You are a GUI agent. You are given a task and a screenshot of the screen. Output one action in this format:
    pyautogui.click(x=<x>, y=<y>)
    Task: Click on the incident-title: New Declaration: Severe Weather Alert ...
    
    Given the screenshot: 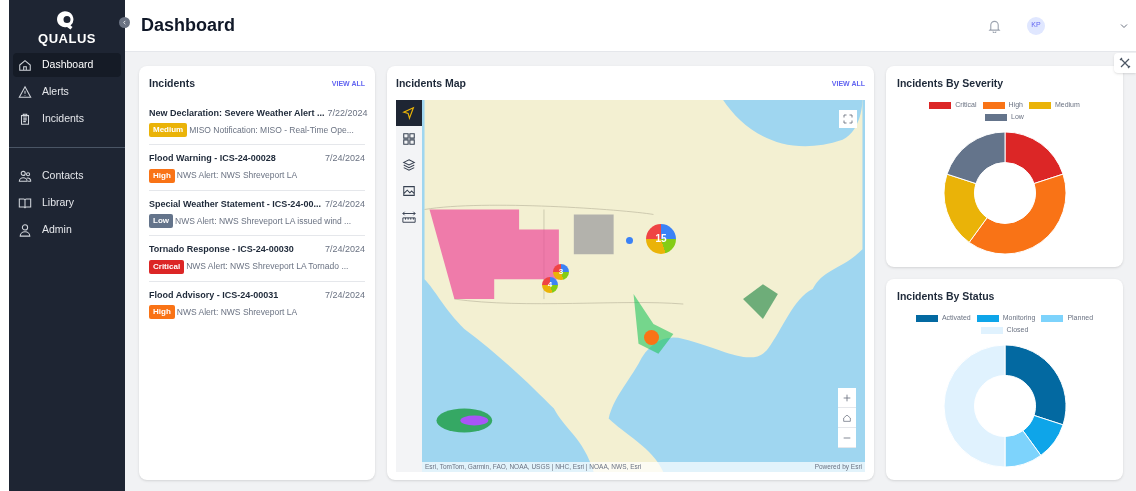 What is the action you would take?
    pyautogui.click(x=237, y=113)
    